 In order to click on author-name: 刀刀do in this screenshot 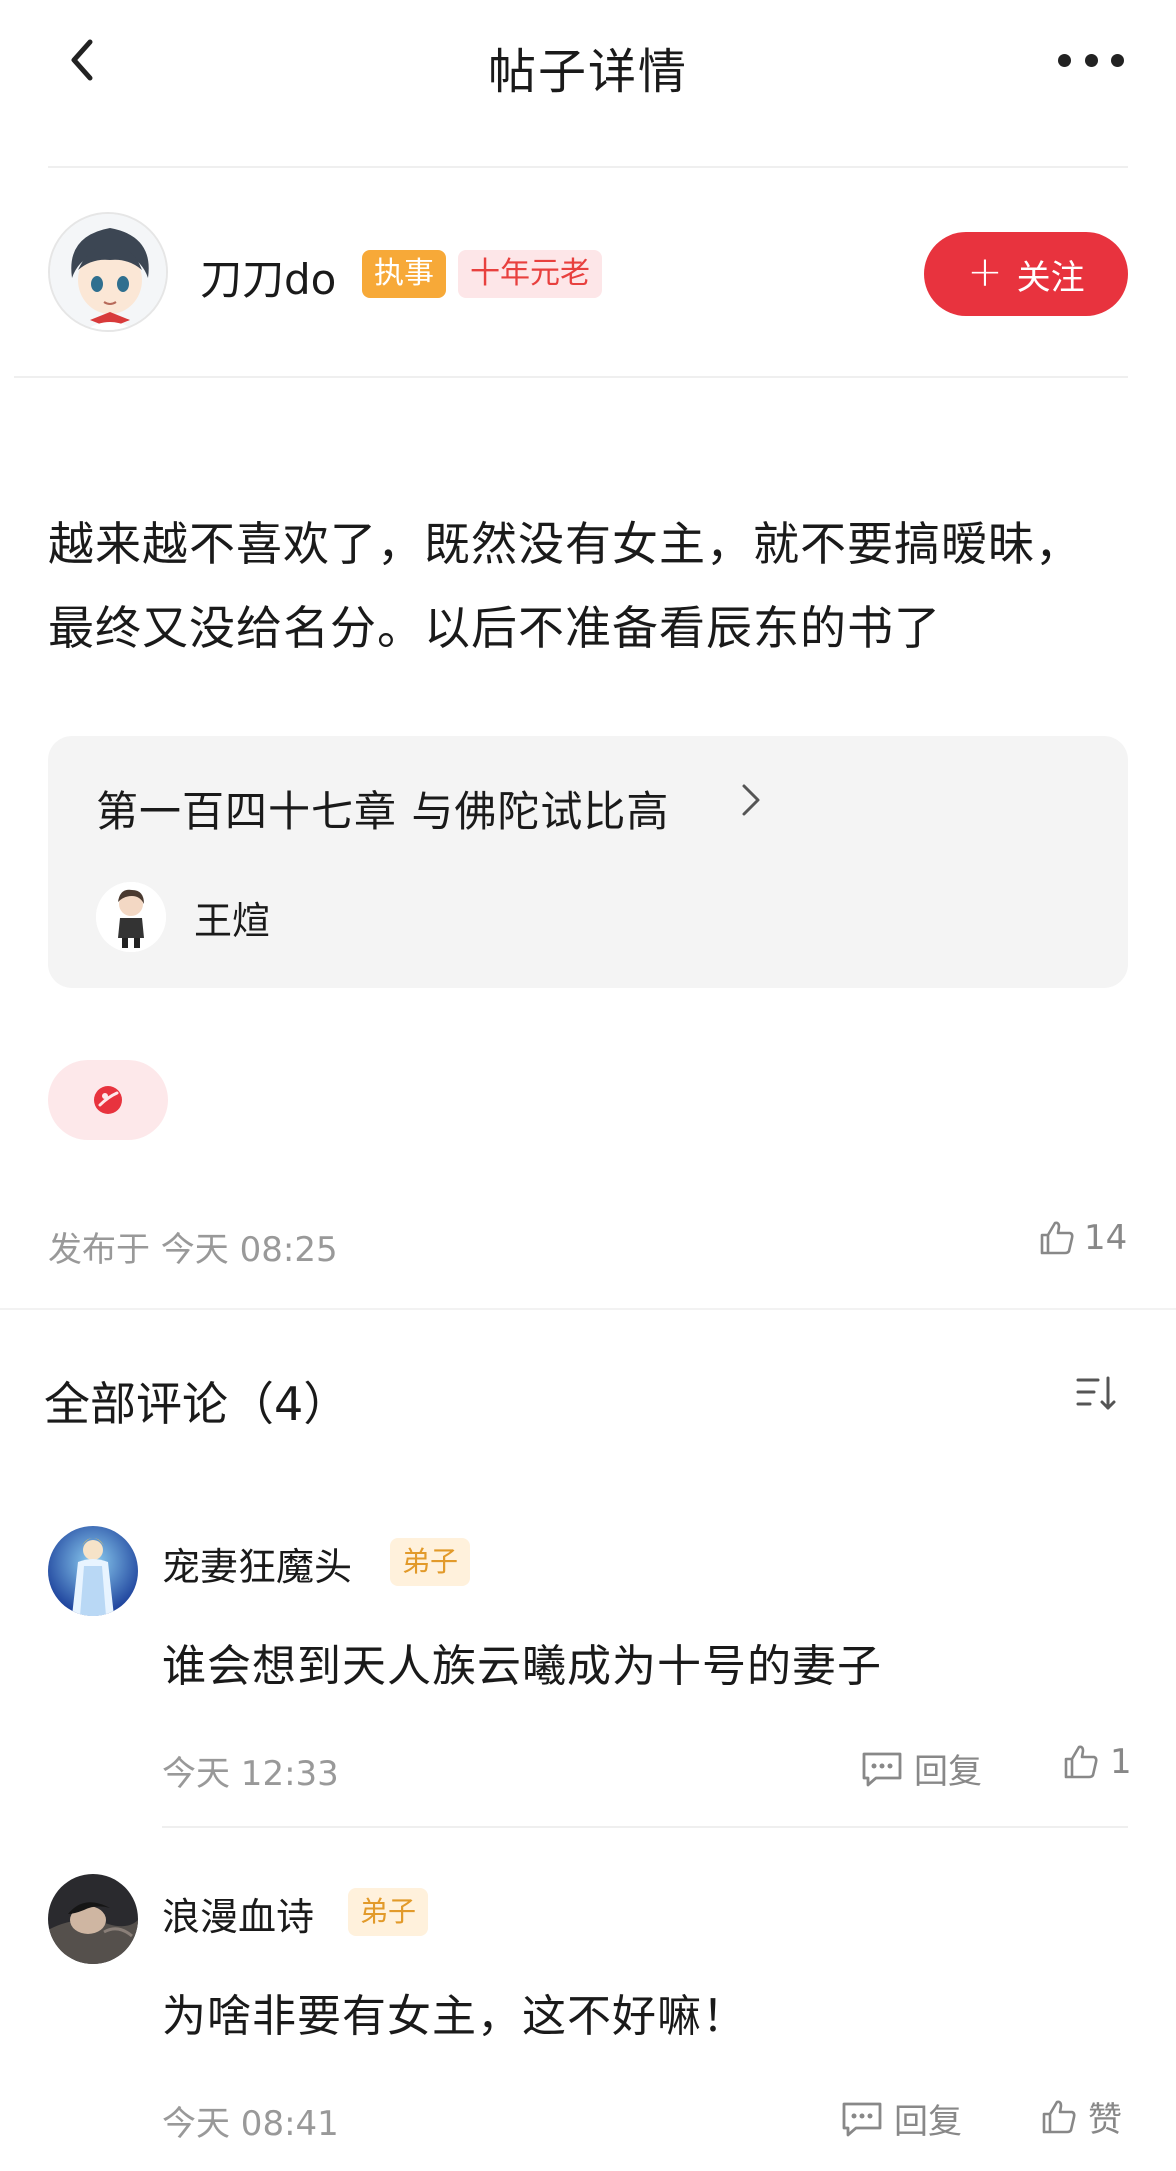, I will do `click(268, 276)`.